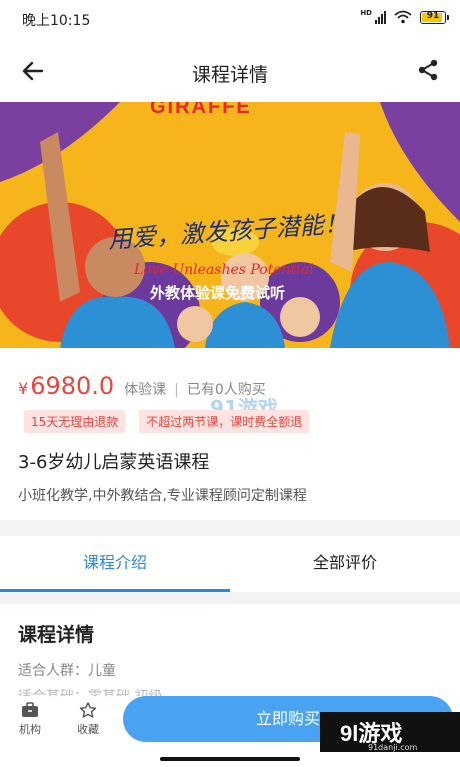  I want to click on policy-tags: 15天无理由退款 不超过两节课，课时费全额退, so click(167, 421).